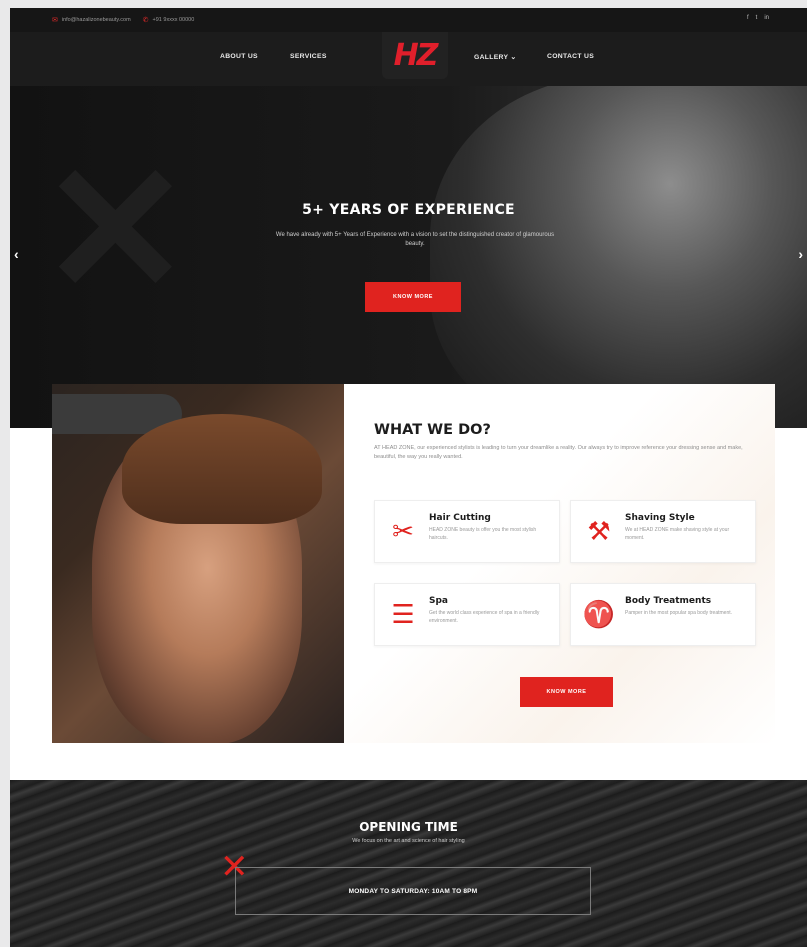 The image size is (807, 947). I want to click on opening-title: OPENING TIME, so click(408, 827).